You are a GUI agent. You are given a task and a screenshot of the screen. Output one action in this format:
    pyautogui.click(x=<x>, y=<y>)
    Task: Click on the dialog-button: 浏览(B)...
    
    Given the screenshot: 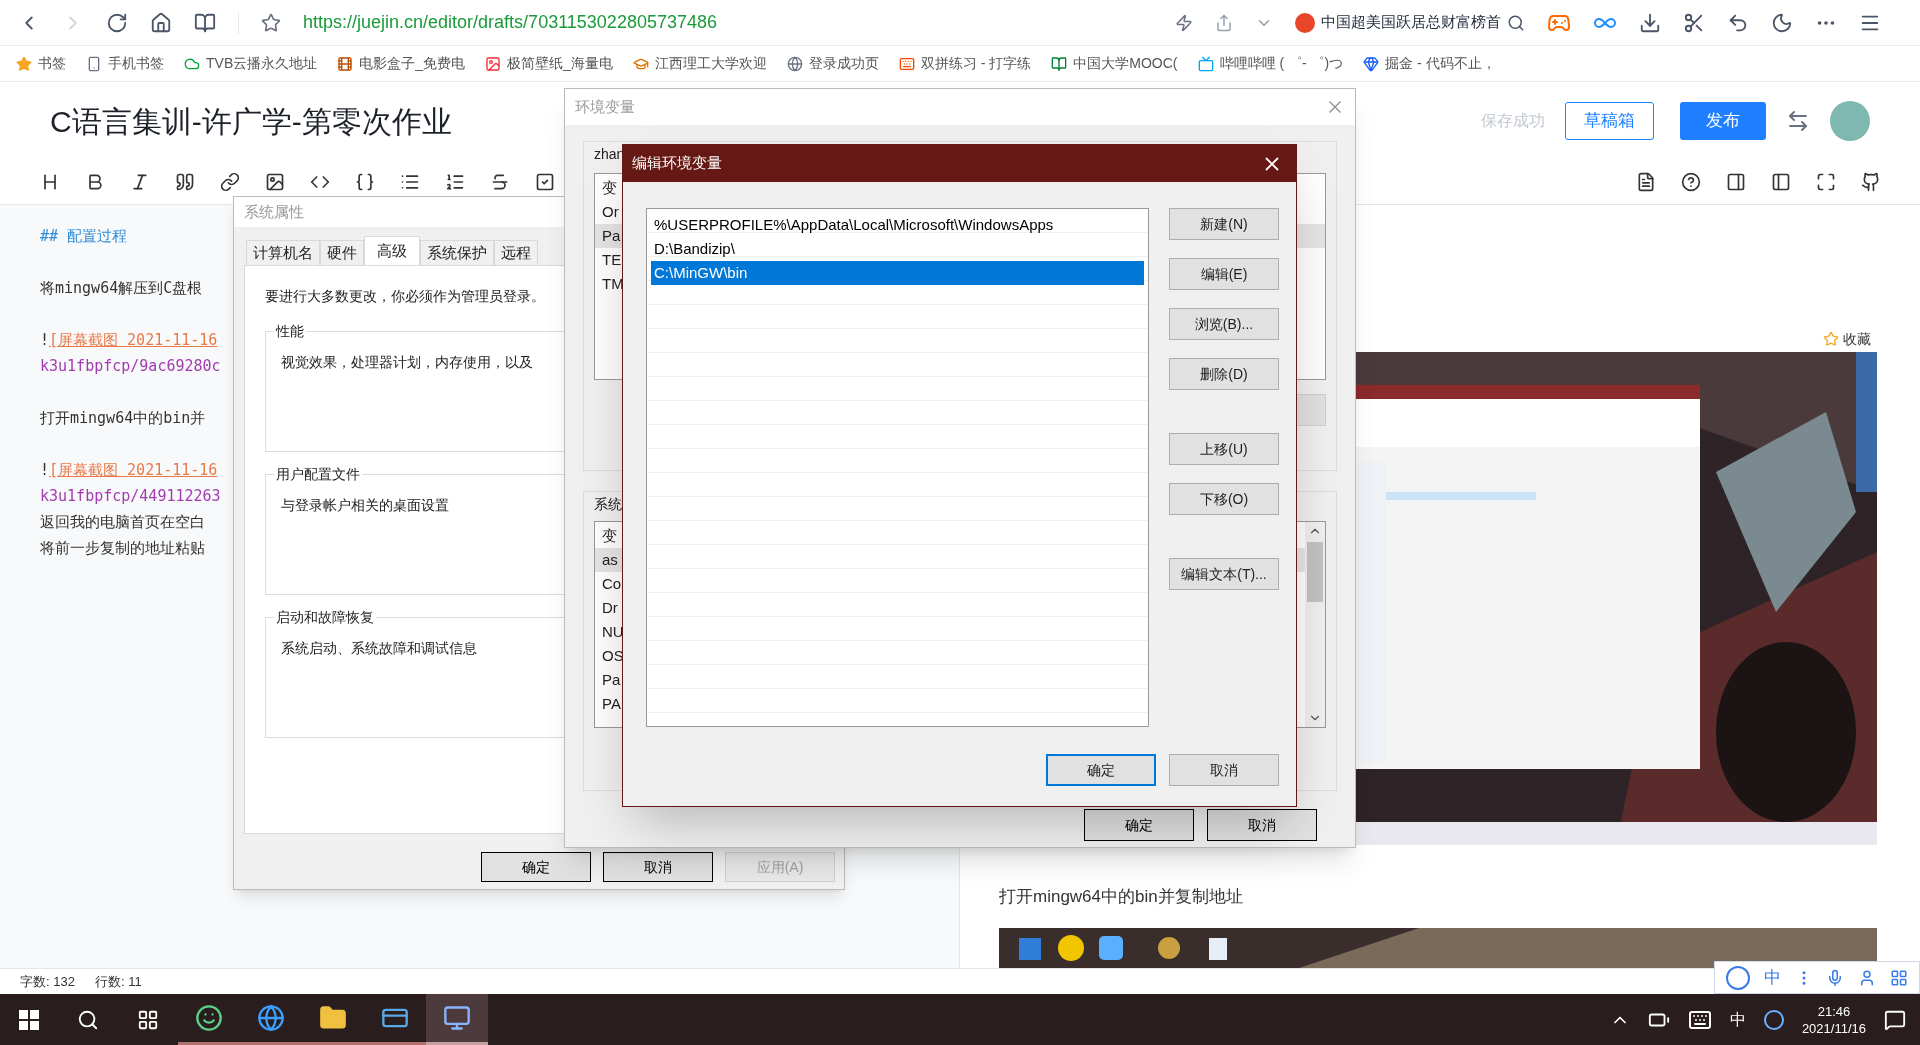 What is the action you would take?
    pyautogui.click(x=1224, y=324)
    